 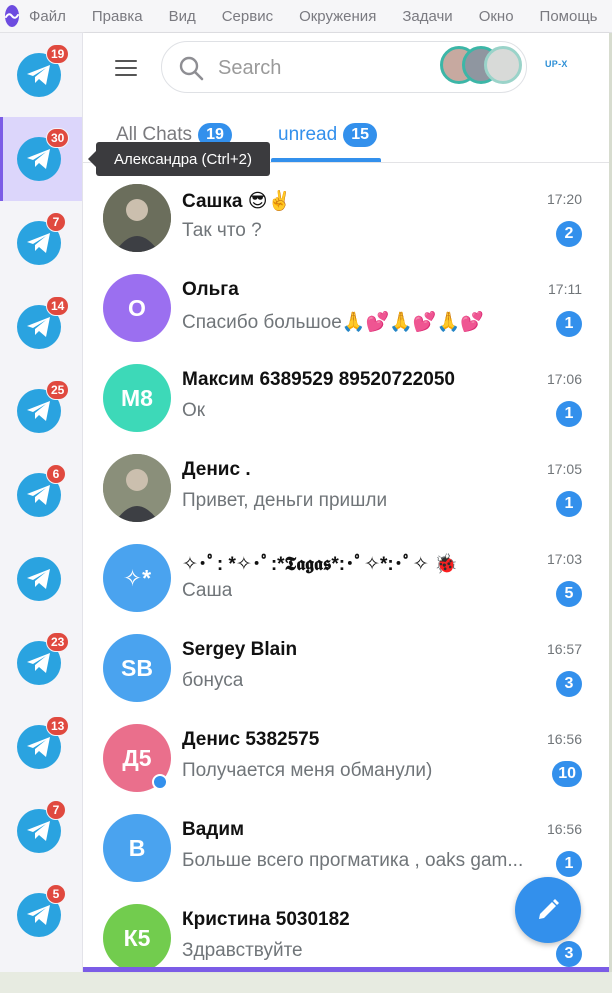 I want to click on account-item: 30, so click(x=41, y=159).